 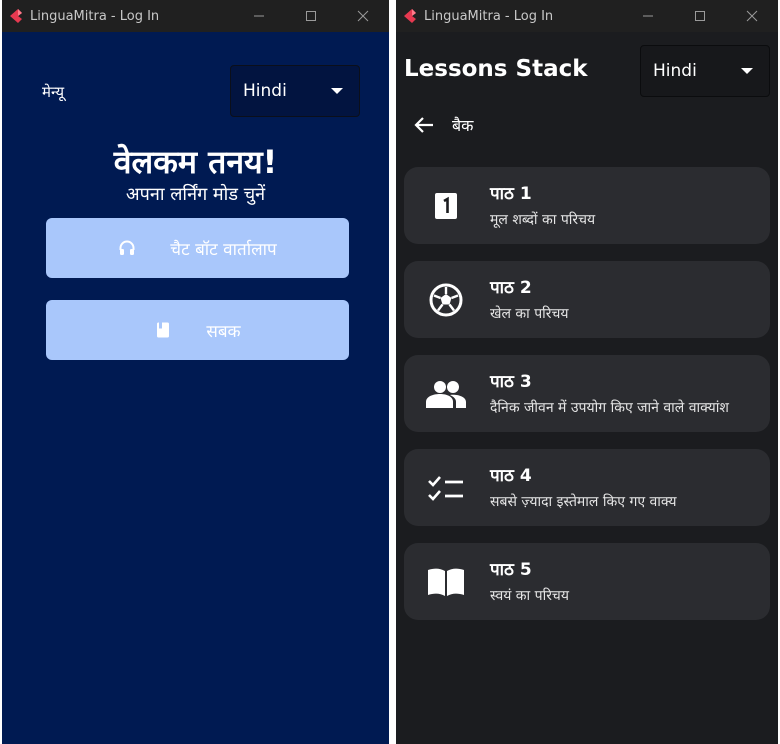 I want to click on lesson-card-4: पाठ 4 सबसे ज़्यादा इस्तेमाल किए गए वाक्य, so click(x=587, y=487).